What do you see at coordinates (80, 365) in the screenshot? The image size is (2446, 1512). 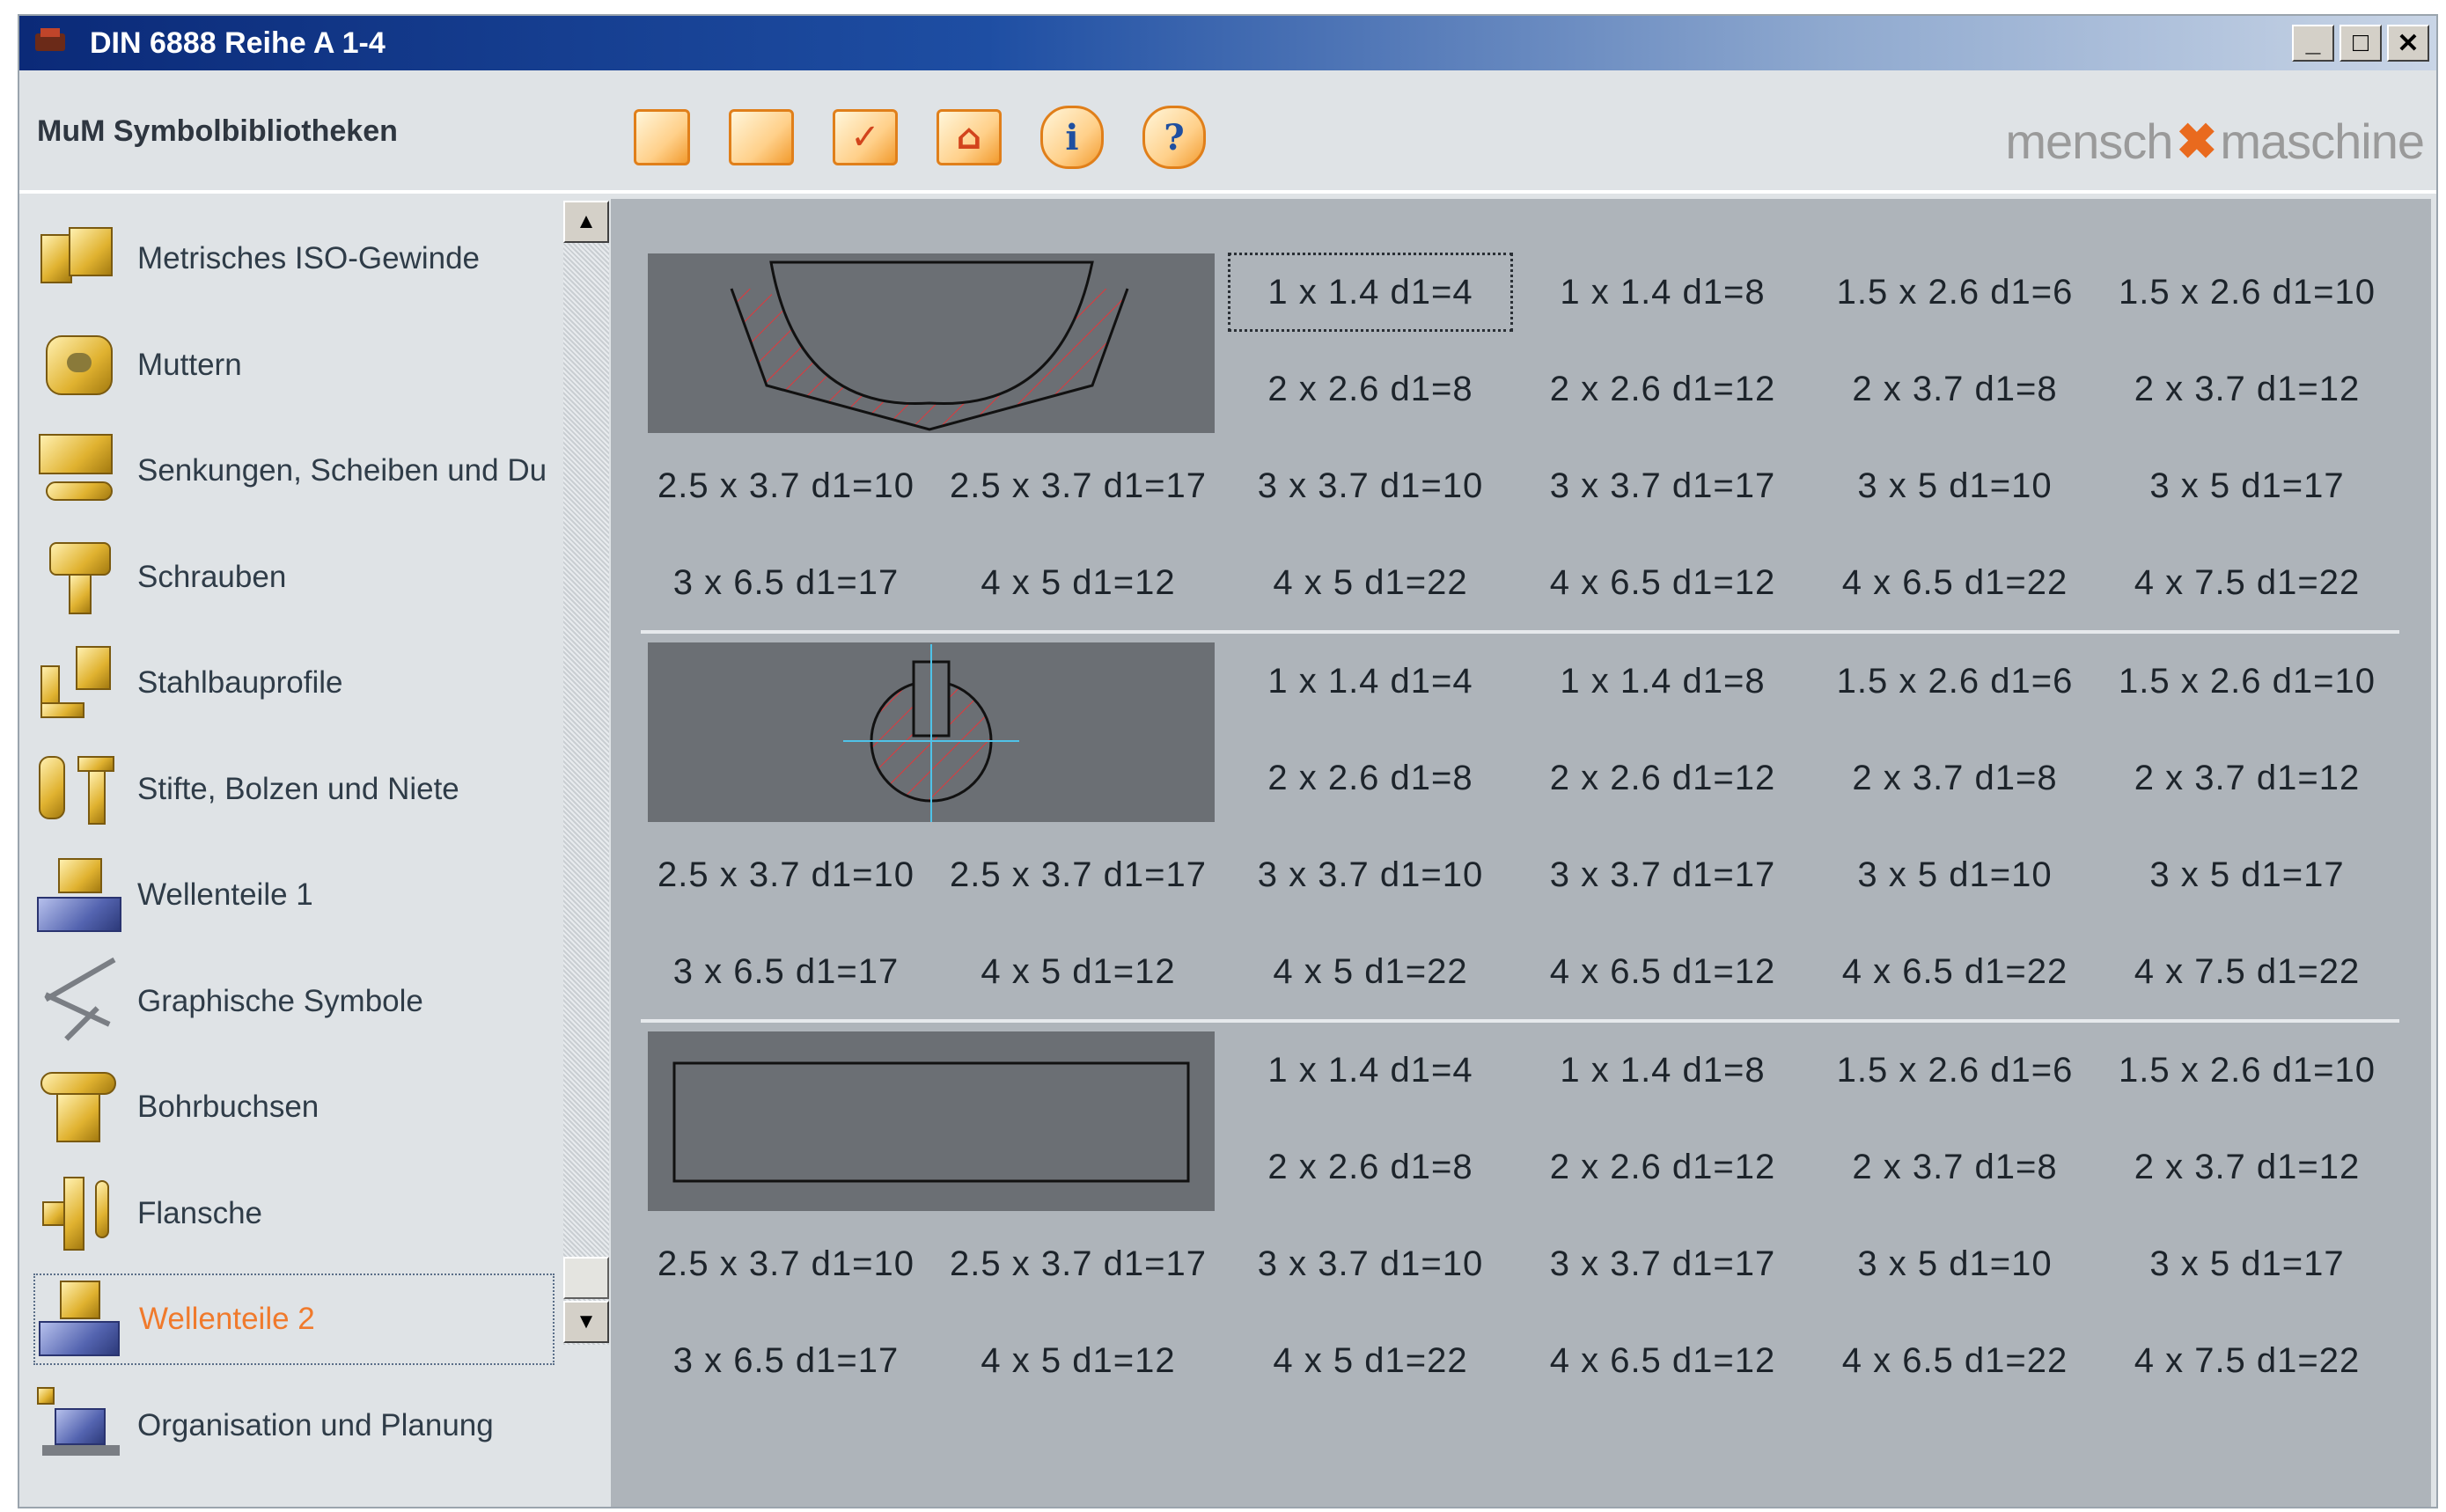 I see `nut-icon` at bounding box center [80, 365].